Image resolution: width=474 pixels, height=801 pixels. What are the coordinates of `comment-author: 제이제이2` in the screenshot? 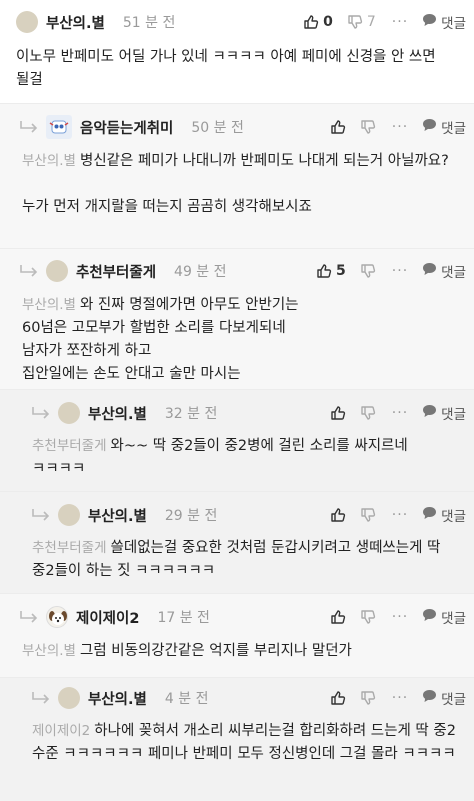 It's located at (107, 617).